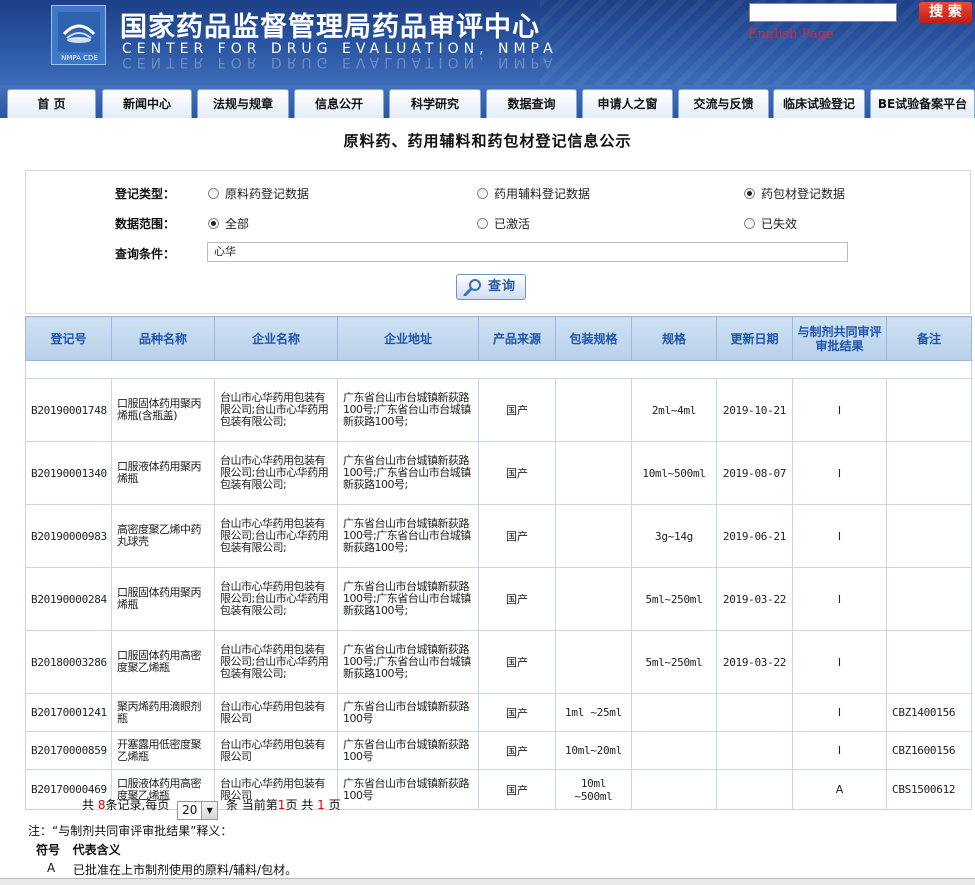  Describe the element at coordinates (593, 750) in the screenshot. I see `cell-package: 10ml~20ml` at that location.